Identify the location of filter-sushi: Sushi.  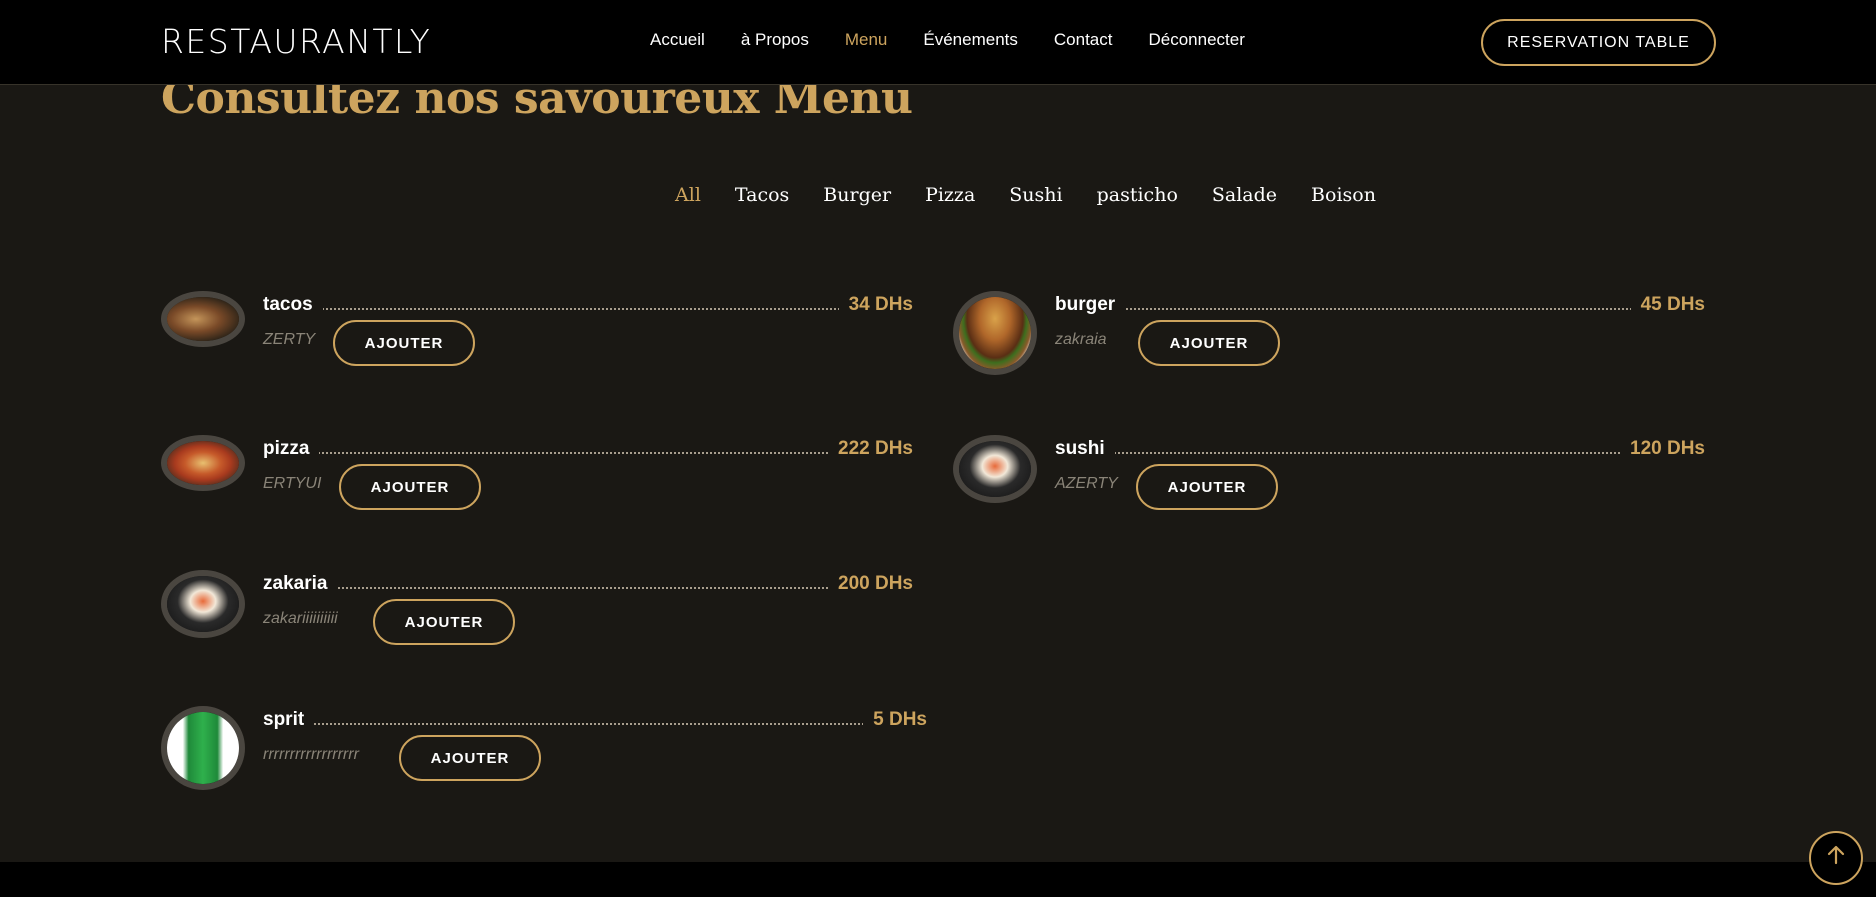
(1035, 195).